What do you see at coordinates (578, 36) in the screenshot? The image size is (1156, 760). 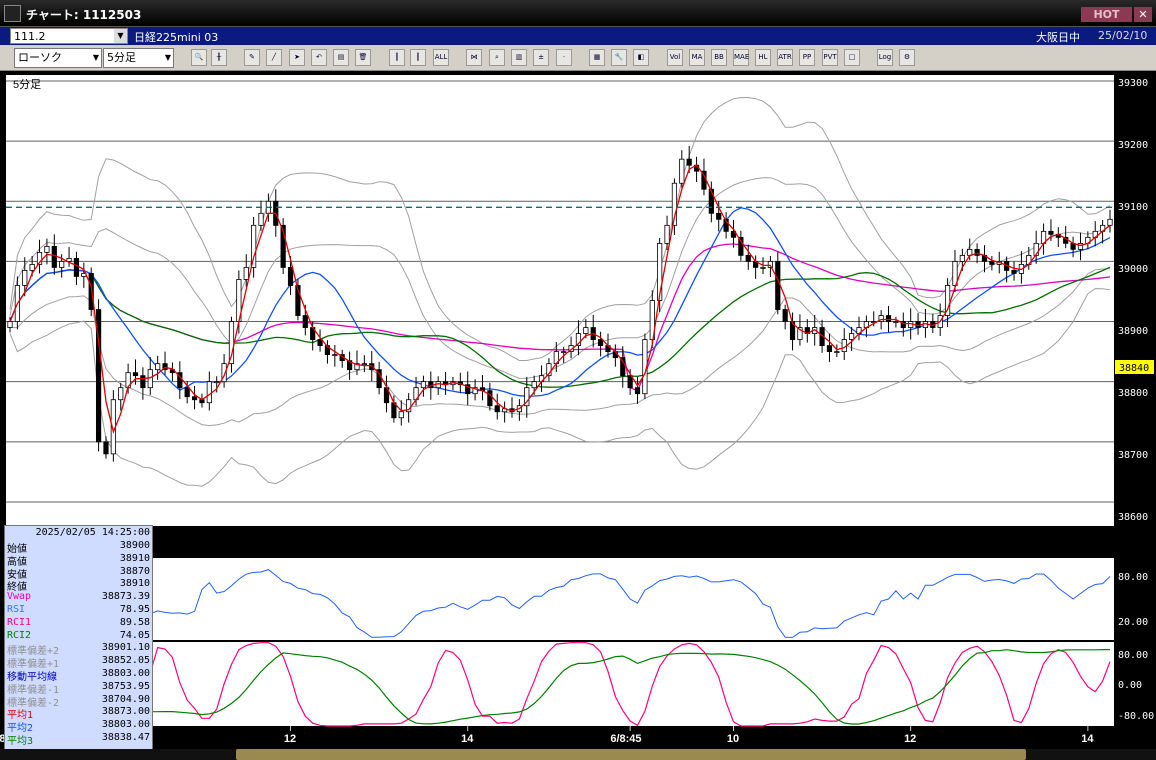 I see `info-bar: 111.2 ▼ 日経225mini 03 大阪日中 25/02/10` at bounding box center [578, 36].